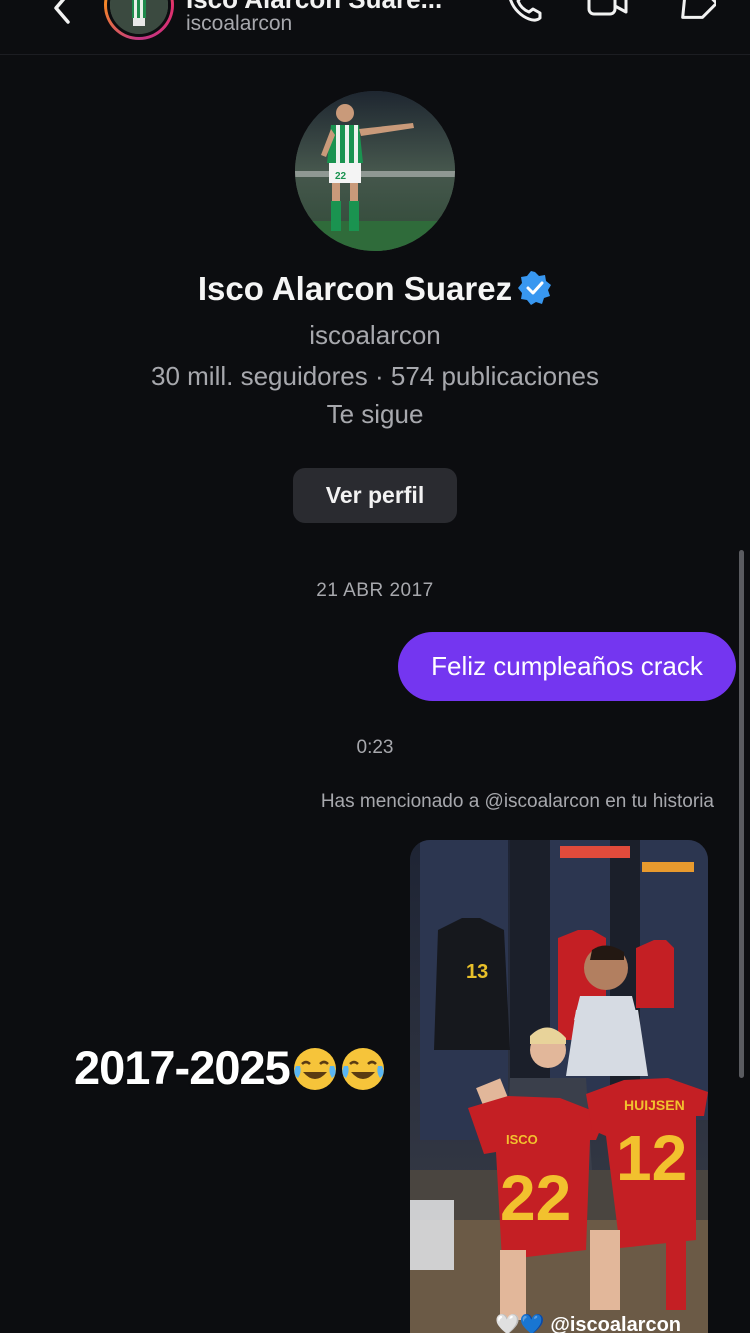 The image size is (750, 1333). I want to click on locker-jersey-number: 13, so click(477, 972).